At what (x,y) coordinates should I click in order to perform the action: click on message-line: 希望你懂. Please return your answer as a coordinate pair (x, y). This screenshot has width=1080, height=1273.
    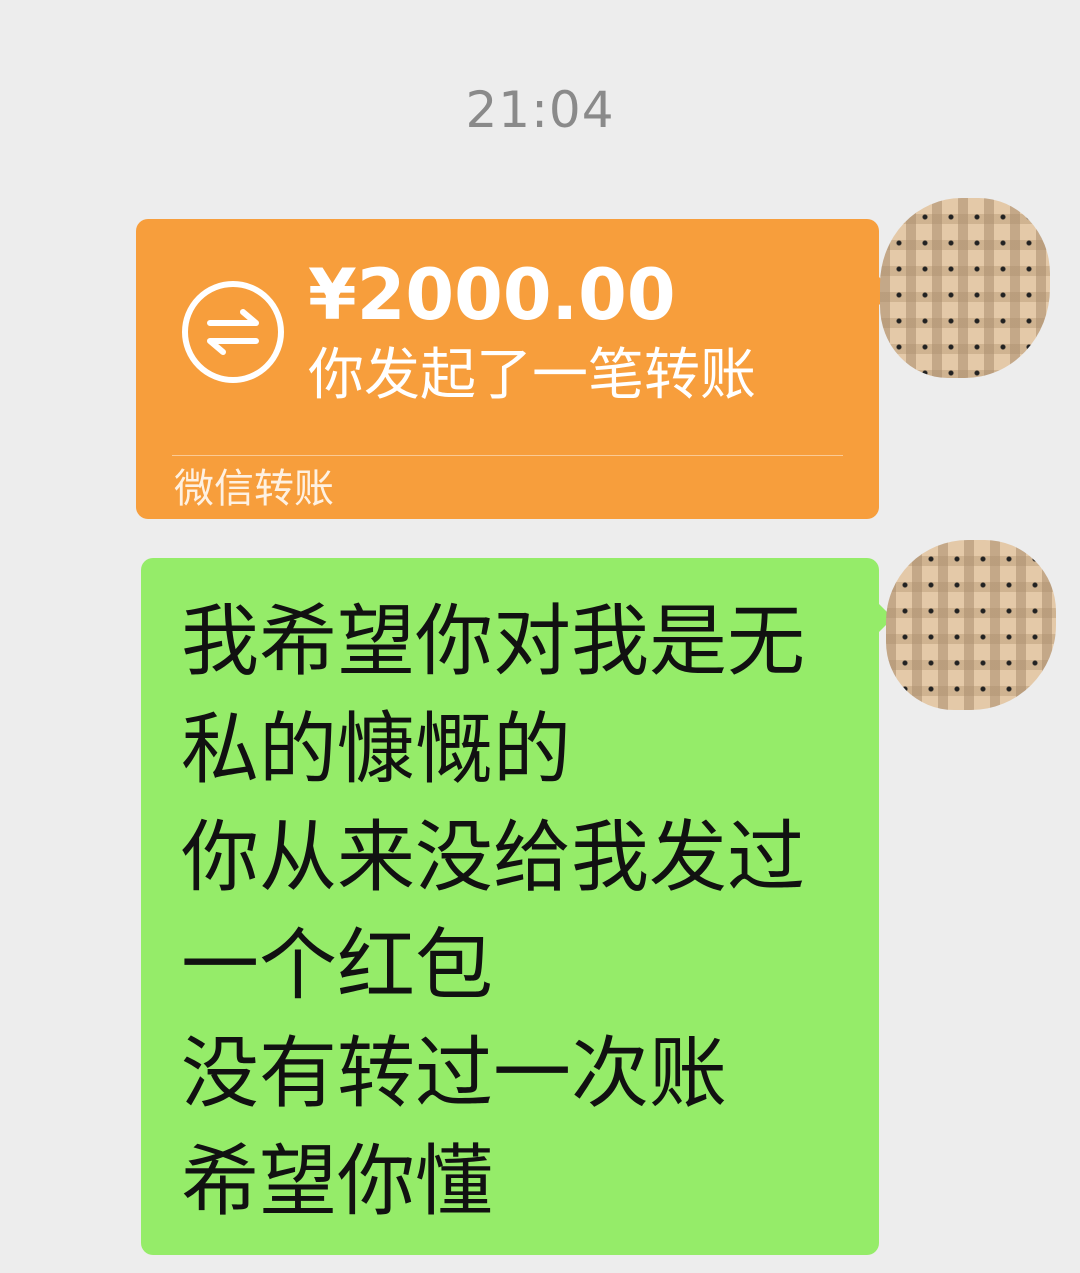
    Looking at the image, I should click on (337, 1182).